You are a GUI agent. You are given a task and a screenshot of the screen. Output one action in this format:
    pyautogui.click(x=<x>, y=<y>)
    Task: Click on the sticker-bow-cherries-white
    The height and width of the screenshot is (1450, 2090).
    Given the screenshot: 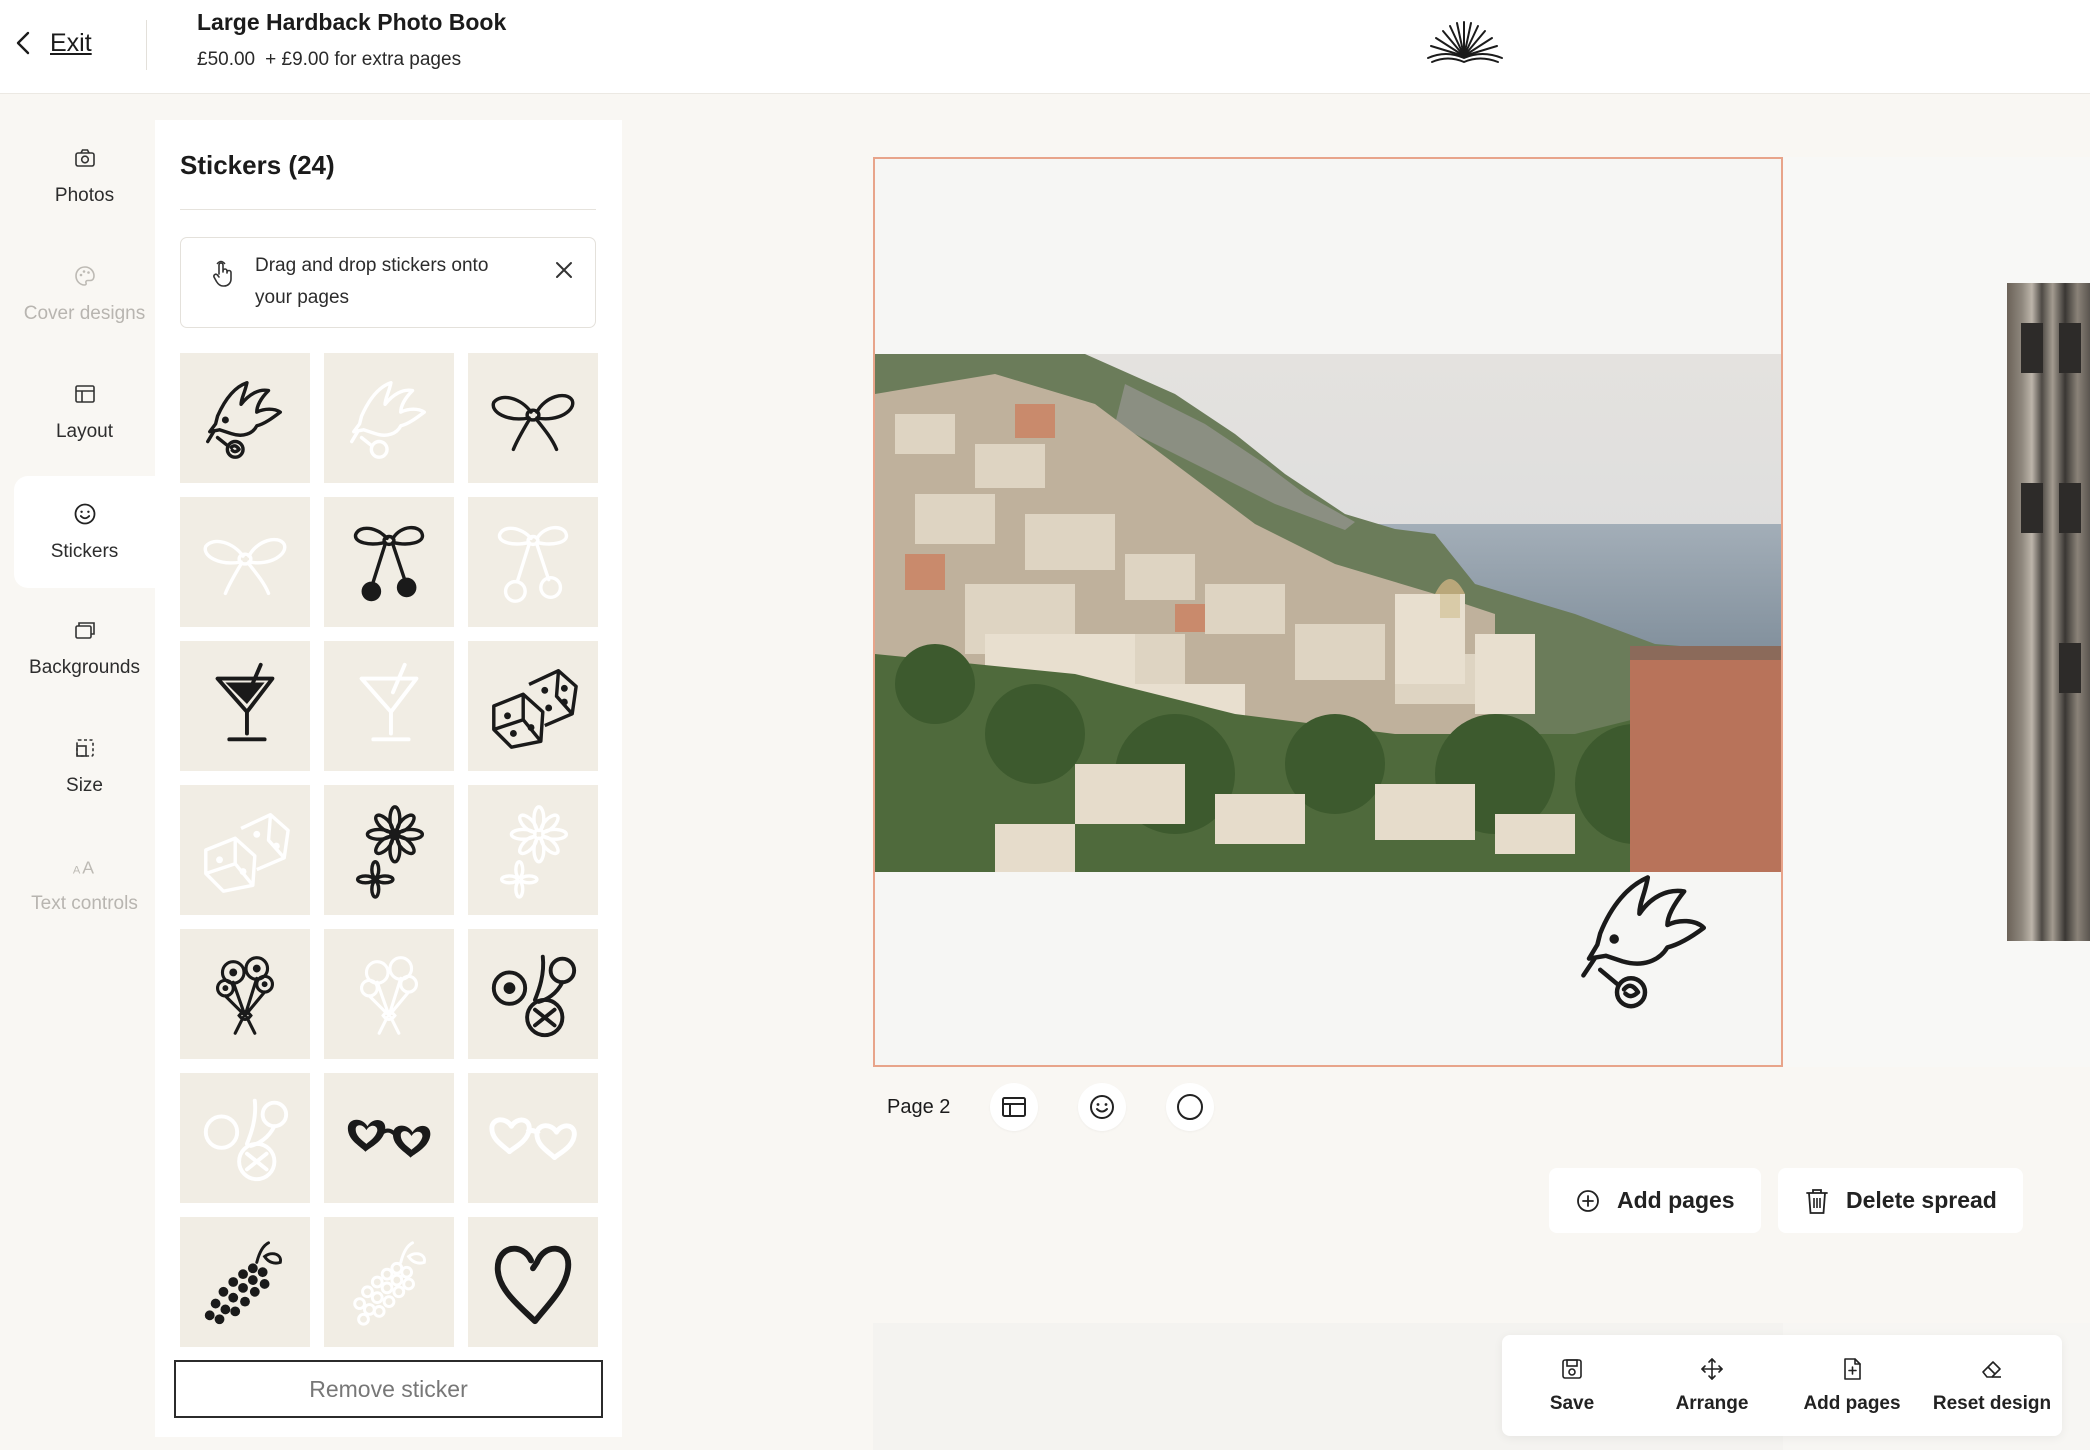 What is the action you would take?
    pyautogui.click(x=533, y=562)
    